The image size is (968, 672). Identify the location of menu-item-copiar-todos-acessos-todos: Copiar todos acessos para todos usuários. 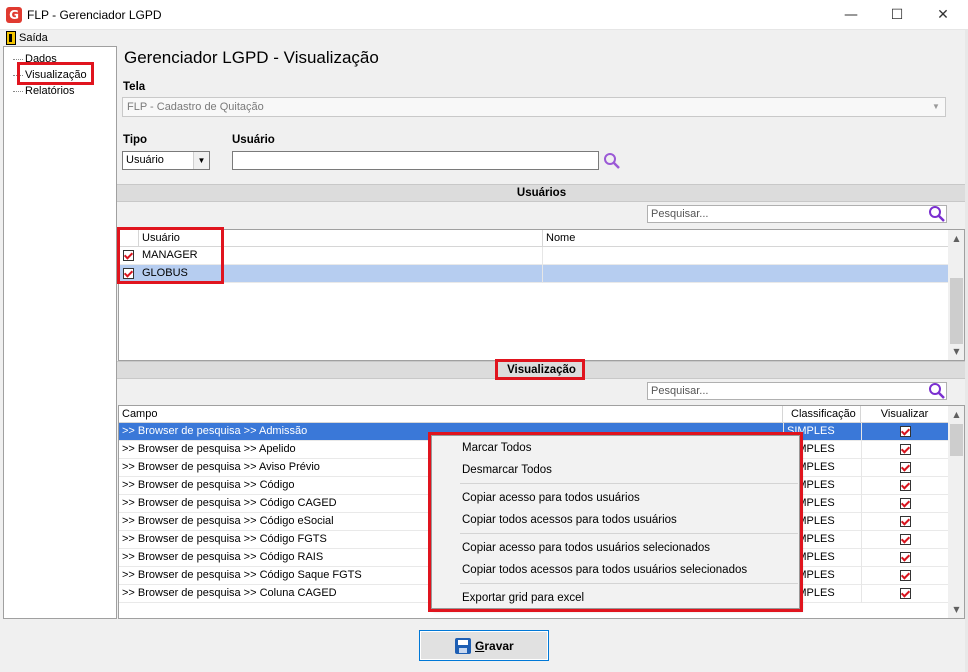
(569, 520).